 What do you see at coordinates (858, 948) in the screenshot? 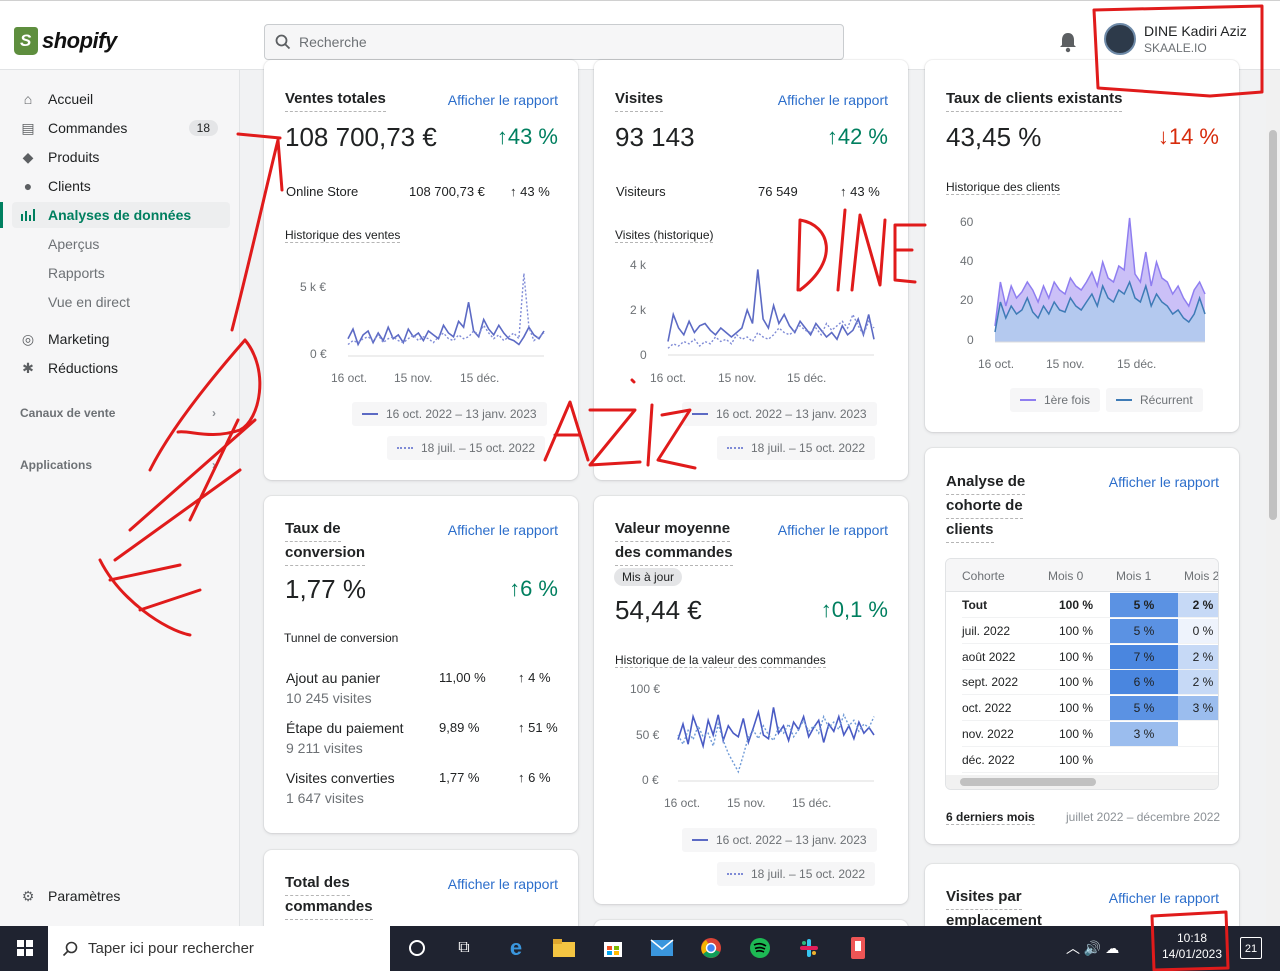
I see `app-icon` at bounding box center [858, 948].